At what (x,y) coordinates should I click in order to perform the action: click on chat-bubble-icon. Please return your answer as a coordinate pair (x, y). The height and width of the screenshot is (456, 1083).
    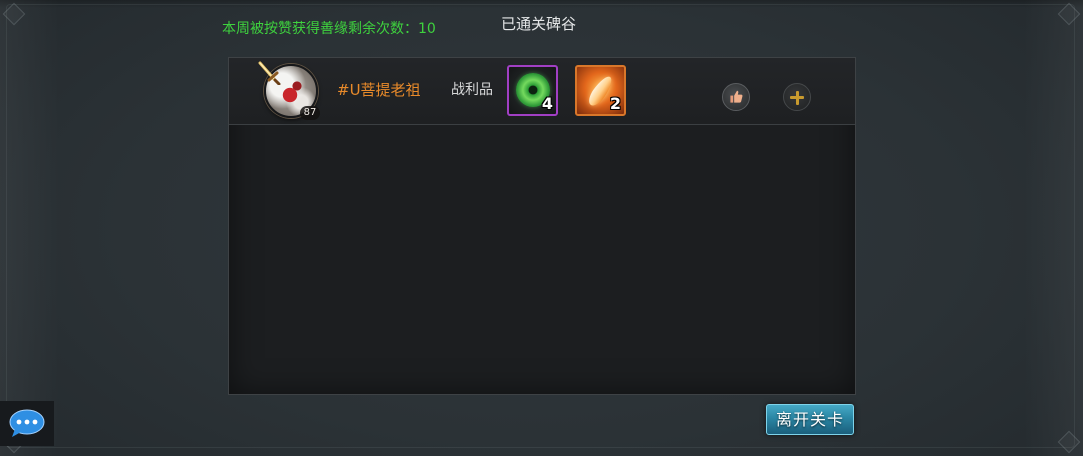
    Looking at the image, I should click on (27, 423).